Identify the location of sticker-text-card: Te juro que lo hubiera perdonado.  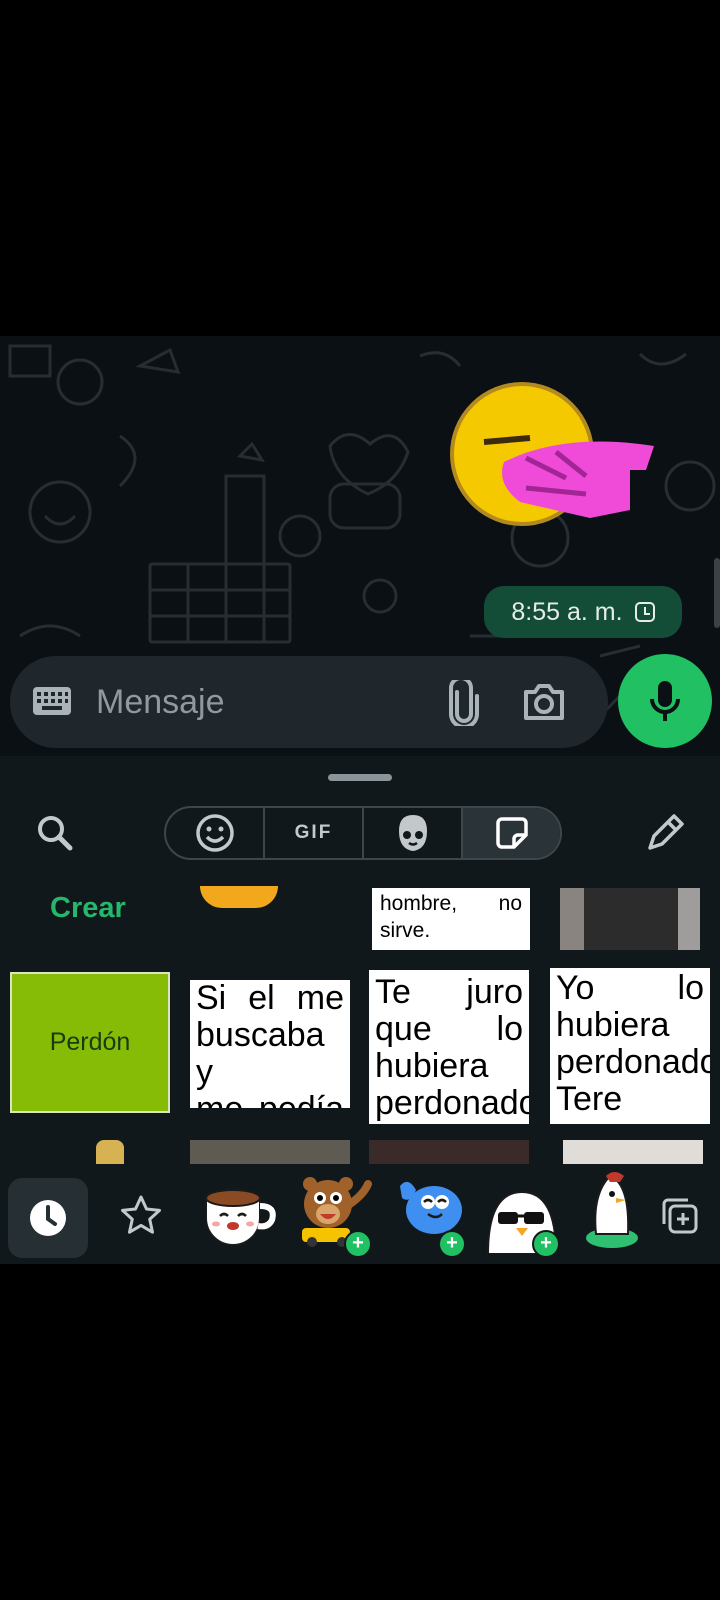
(449, 1047).